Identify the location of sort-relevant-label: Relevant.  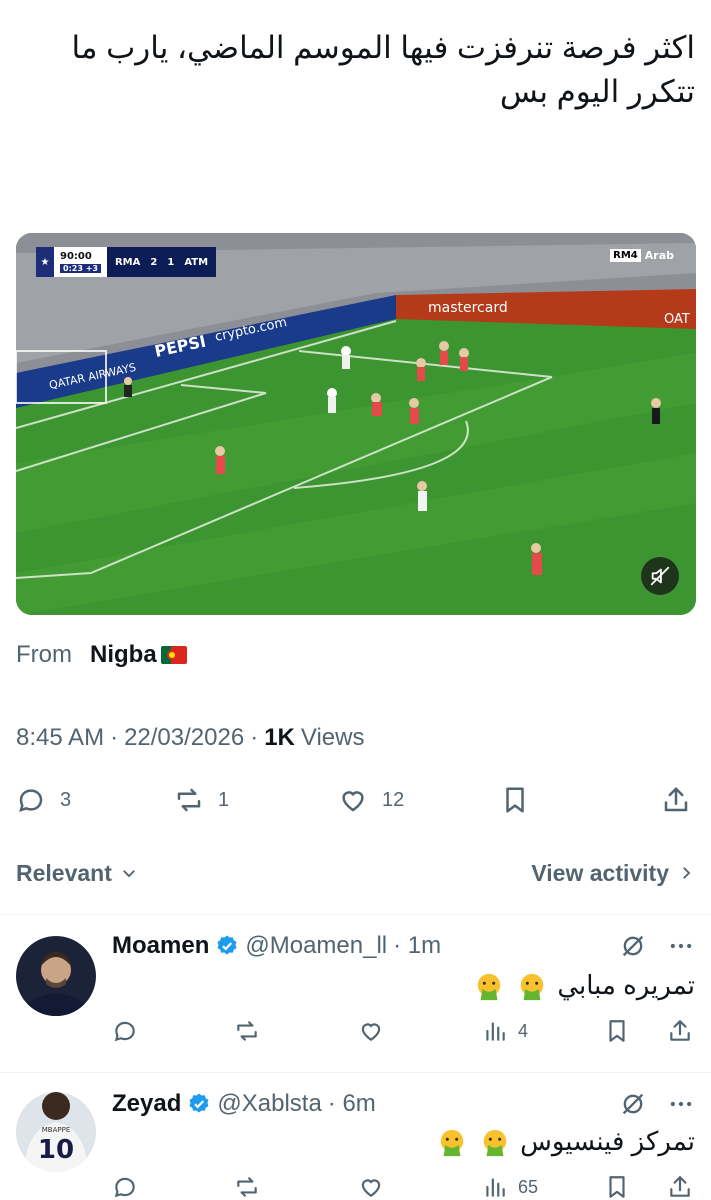
(64, 872).